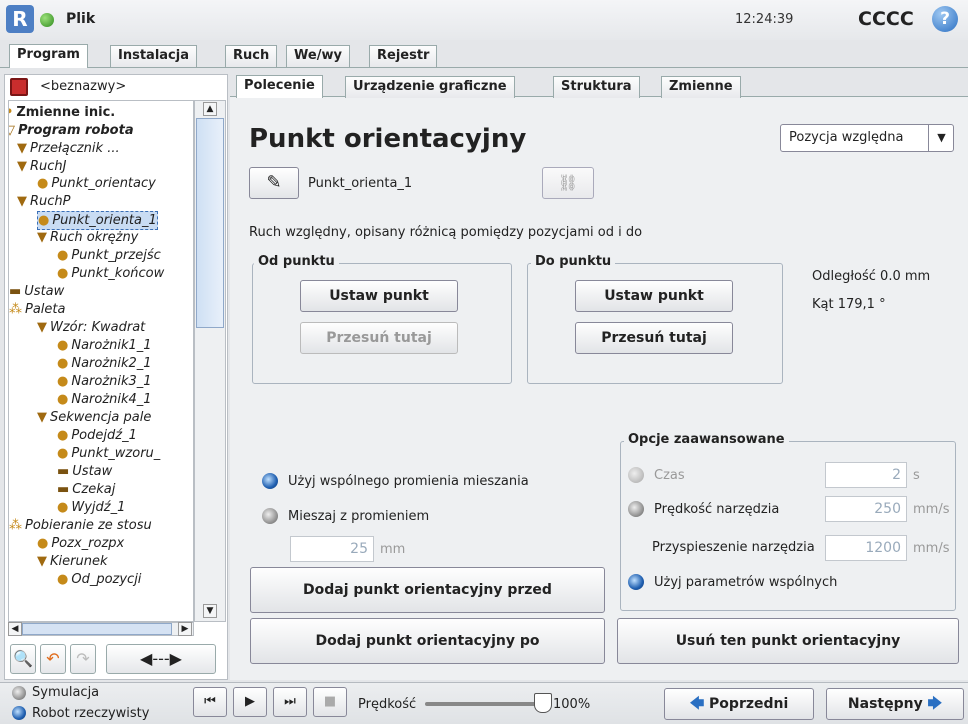 Image resolution: width=968 pixels, height=724 pixels. What do you see at coordinates (330, 702) in the screenshot?
I see `stop-icon: ■` at bounding box center [330, 702].